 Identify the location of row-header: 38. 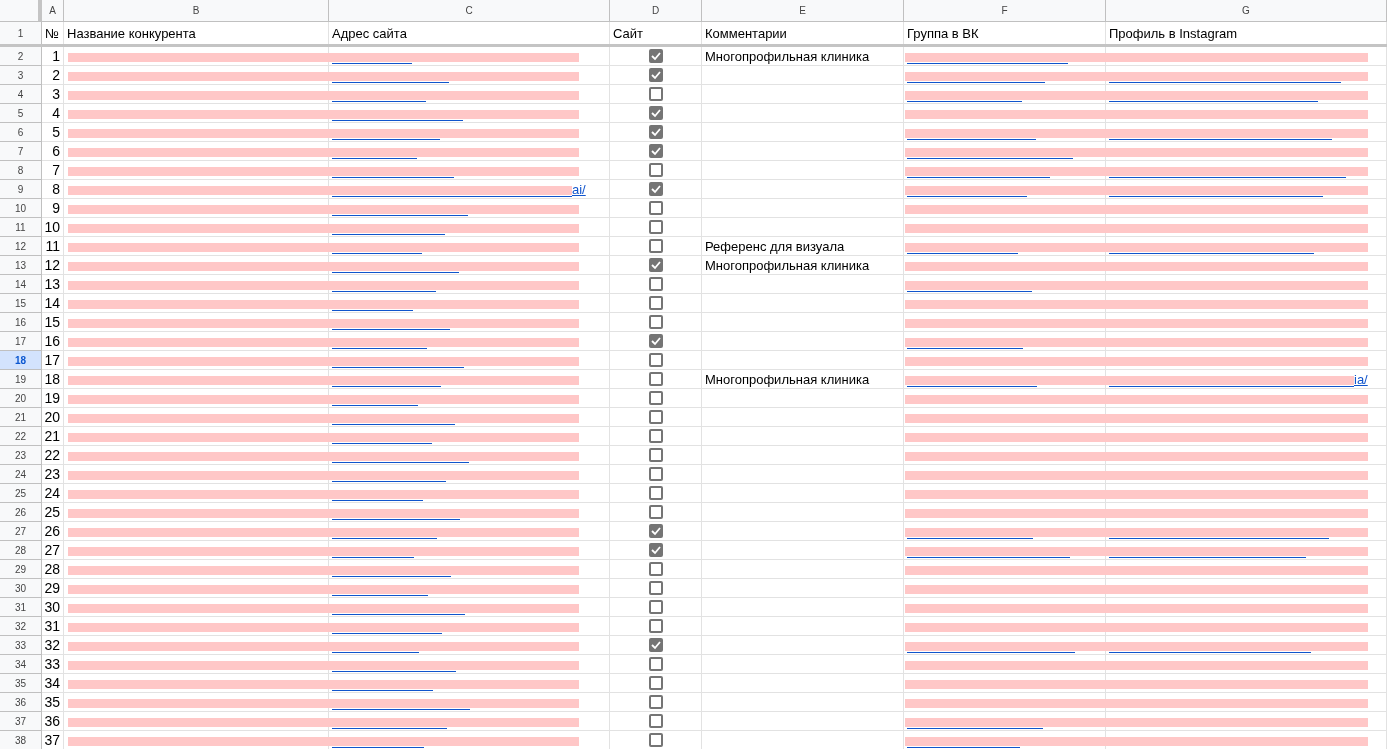
(21, 740).